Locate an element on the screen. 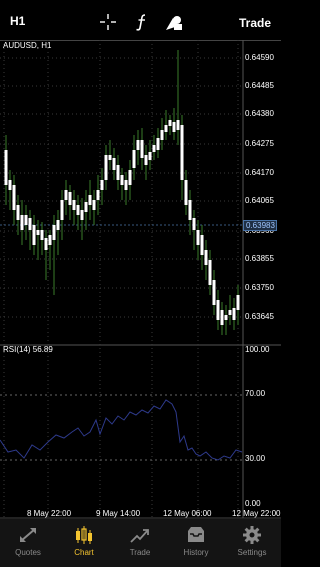 The image size is (320, 567). price-tick: 0.64380 is located at coordinates (259, 113).